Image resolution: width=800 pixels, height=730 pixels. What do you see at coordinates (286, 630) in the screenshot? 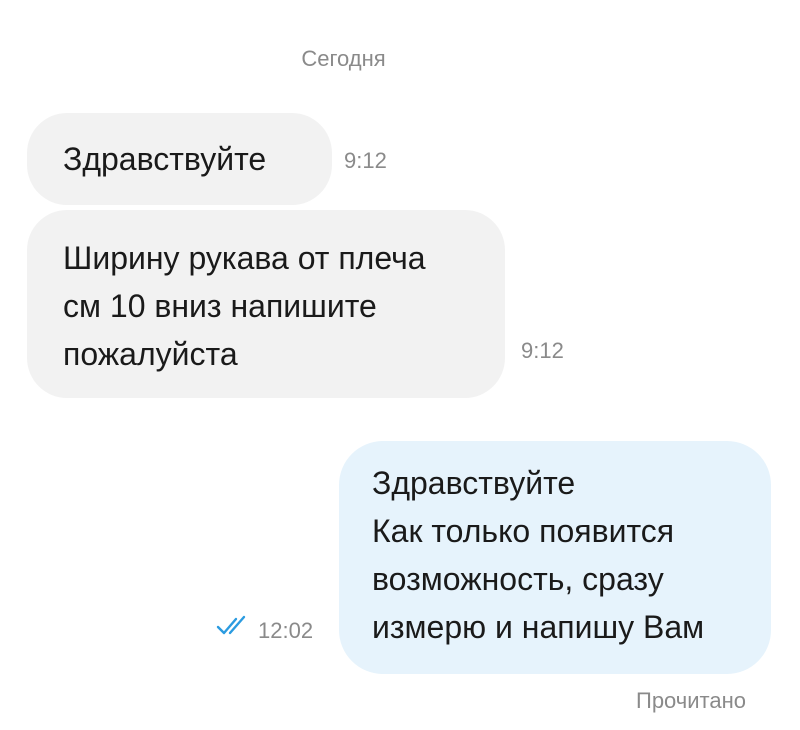
I see `message-time: 12:02` at bounding box center [286, 630].